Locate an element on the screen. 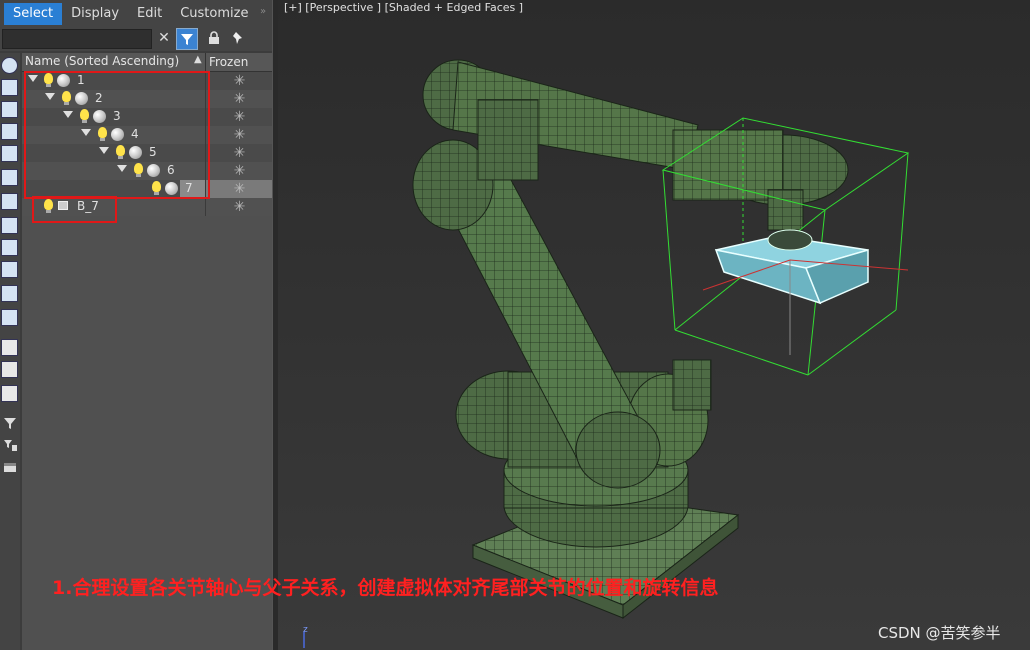  filter-icon is located at coordinates (187, 39).